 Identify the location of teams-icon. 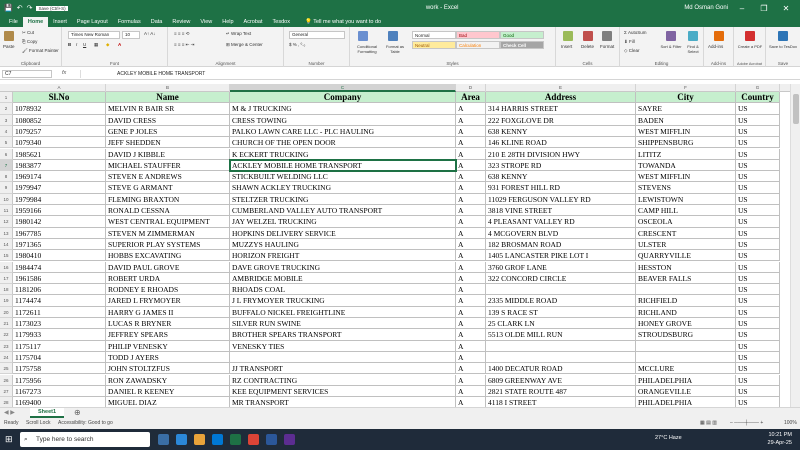
(289, 439).